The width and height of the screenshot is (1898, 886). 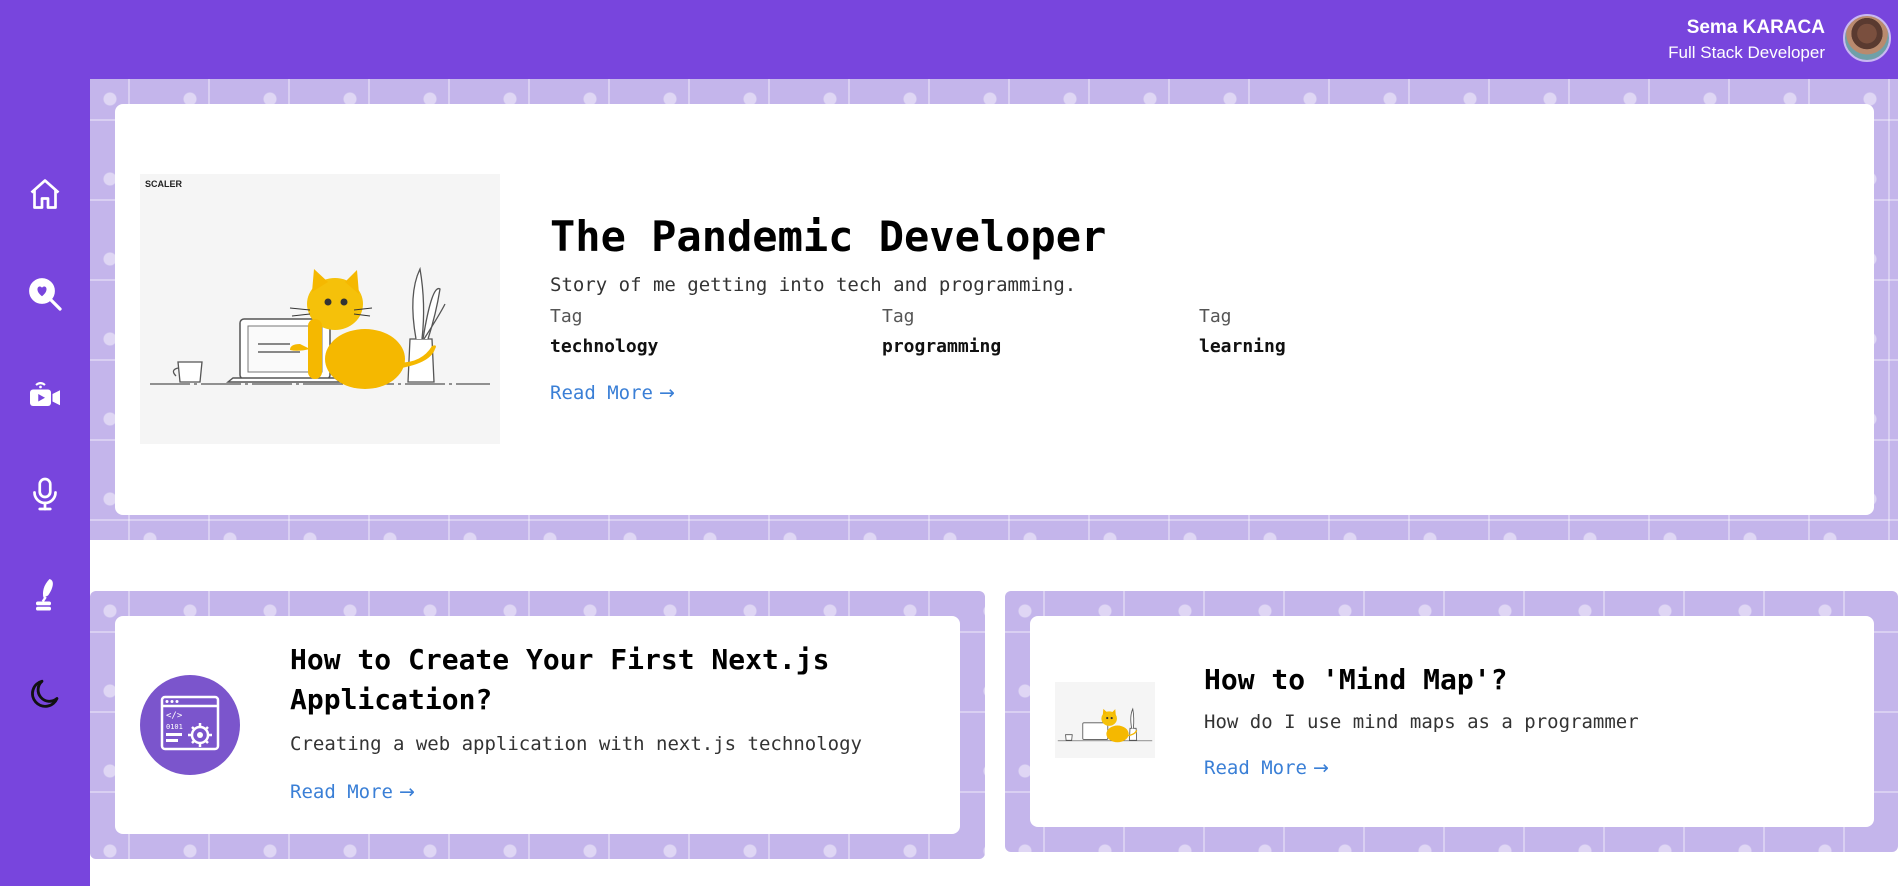 What do you see at coordinates (1242, 346) in the screenshot?
I see `tag-learning: learning` at bounding box center [1242, 346].